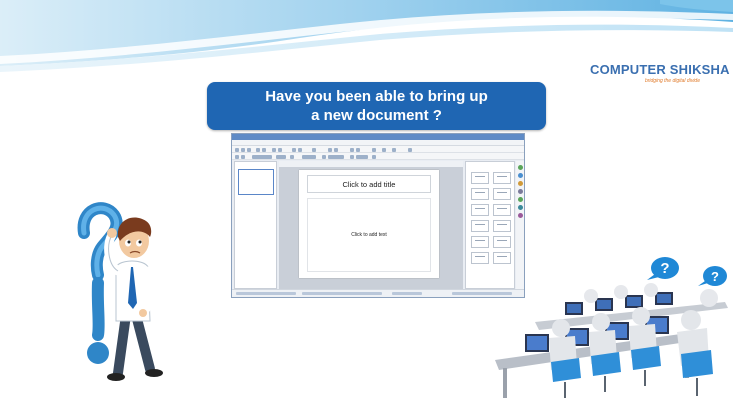  I want to click on slide-thumbnail, so click(256, 182).